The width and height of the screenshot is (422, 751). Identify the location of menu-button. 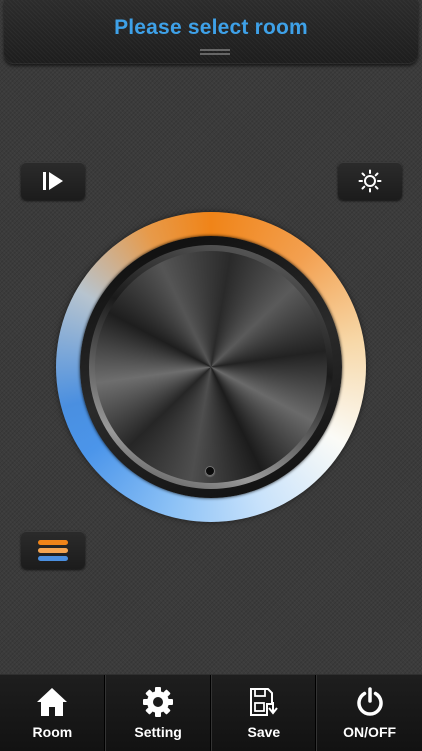
(53, 550).